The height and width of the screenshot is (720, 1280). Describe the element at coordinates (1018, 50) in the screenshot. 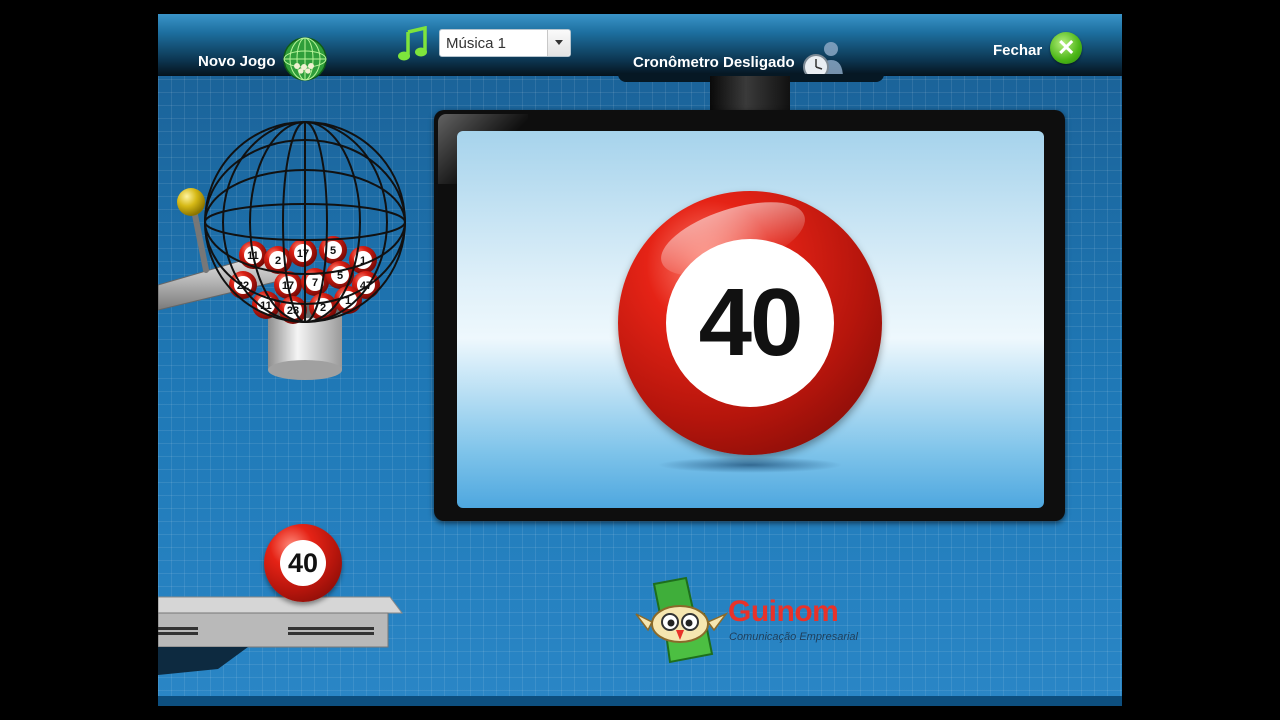

I see `close-label: Fechar` at that location.